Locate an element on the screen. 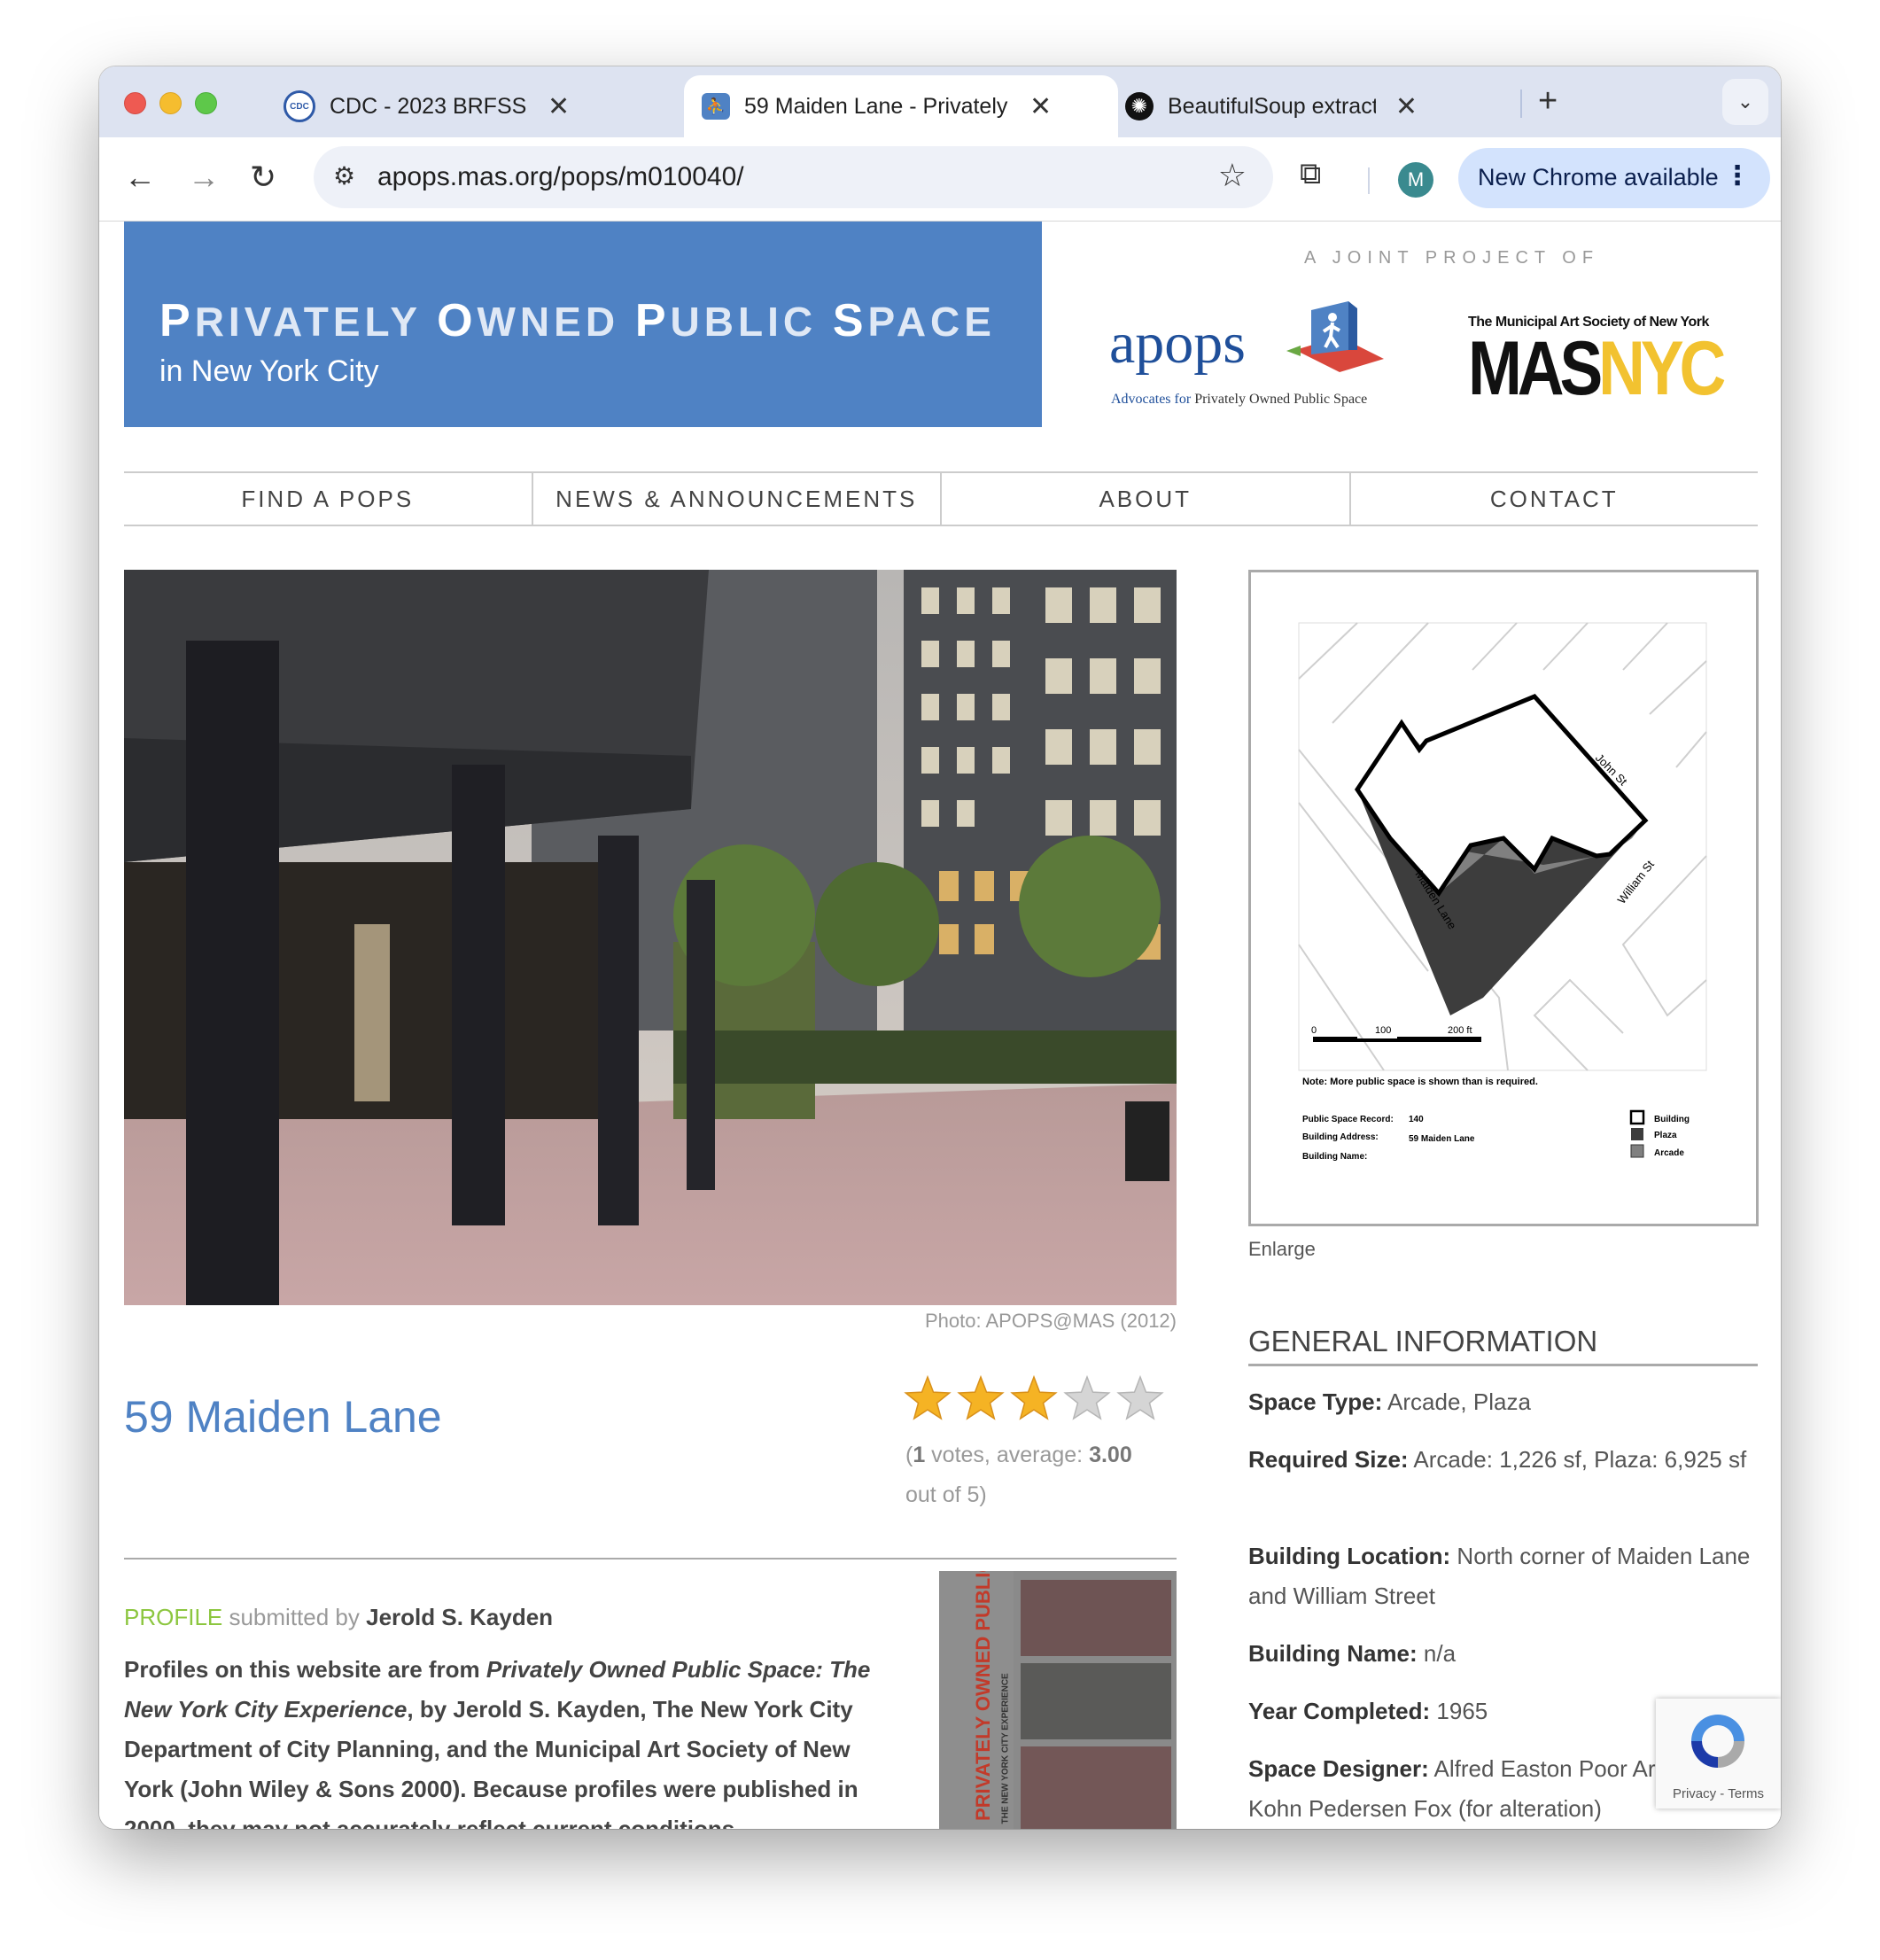 The width and height of the screenshot is (1880, 1960). scale-100: 100 is located at coordinates (1383, 1030).